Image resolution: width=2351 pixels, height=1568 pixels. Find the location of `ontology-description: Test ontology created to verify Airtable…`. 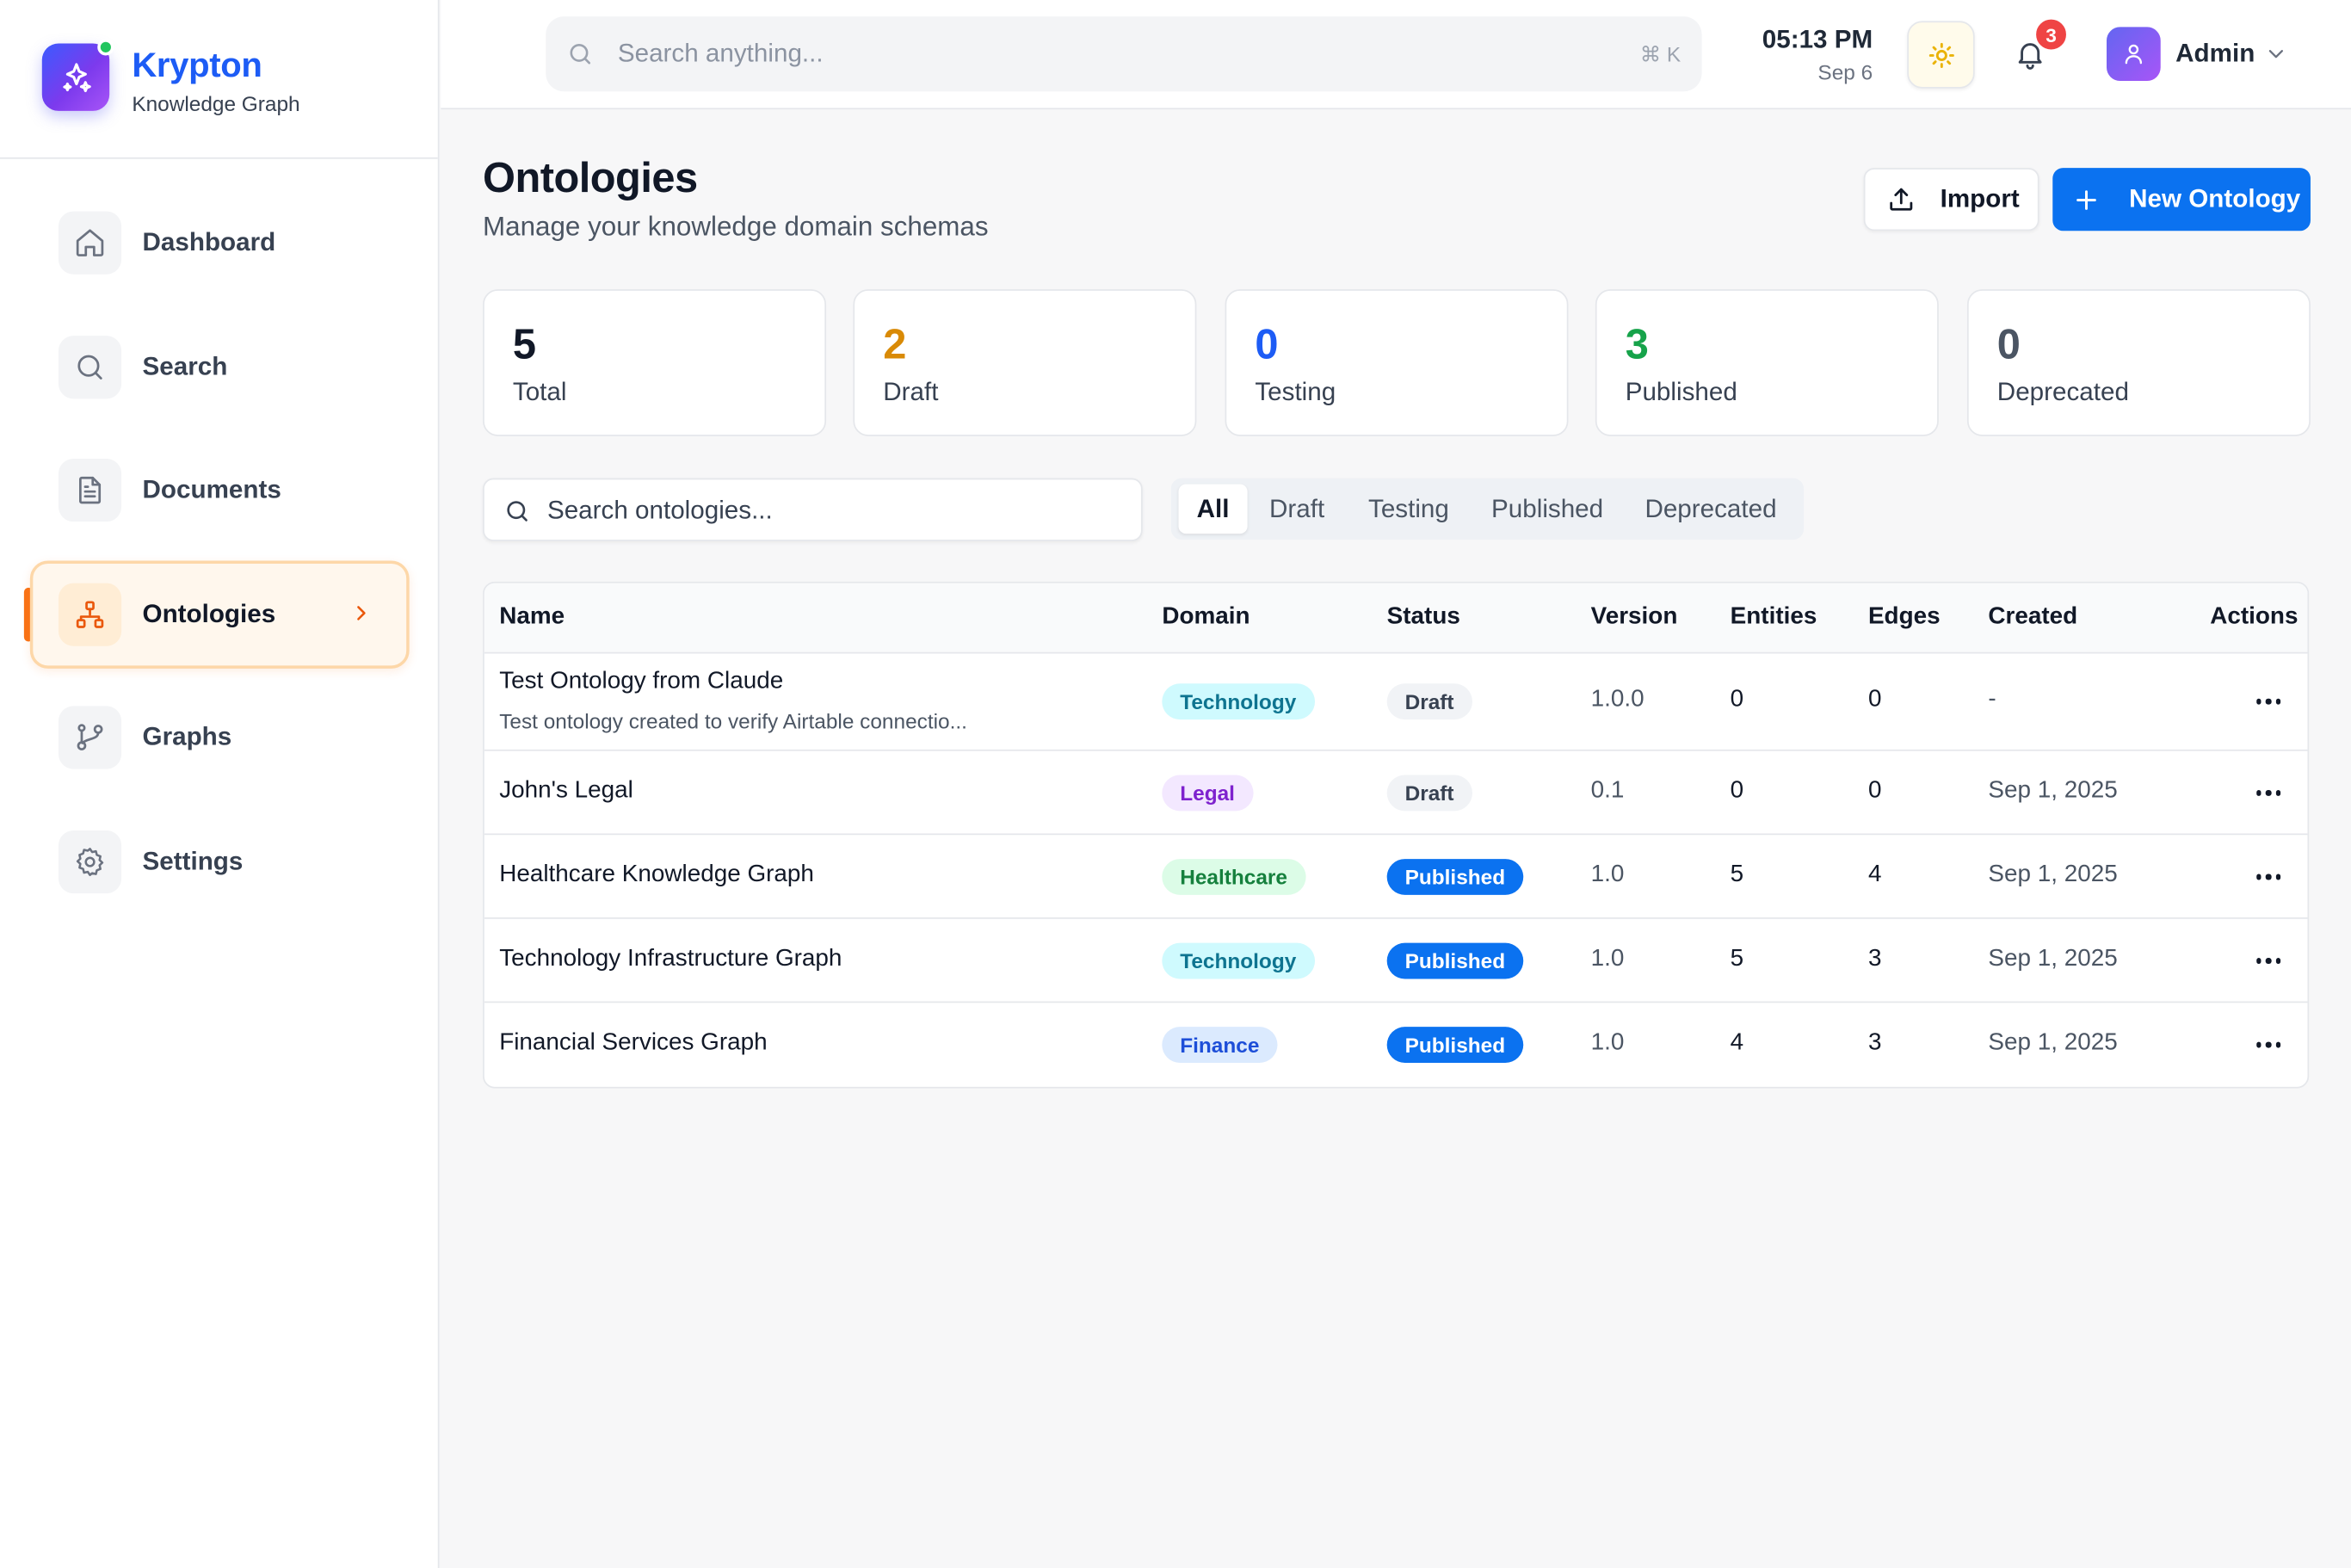

ontology-description: Test ontology created to verify Airtable… is located at coordinates (733, 721).